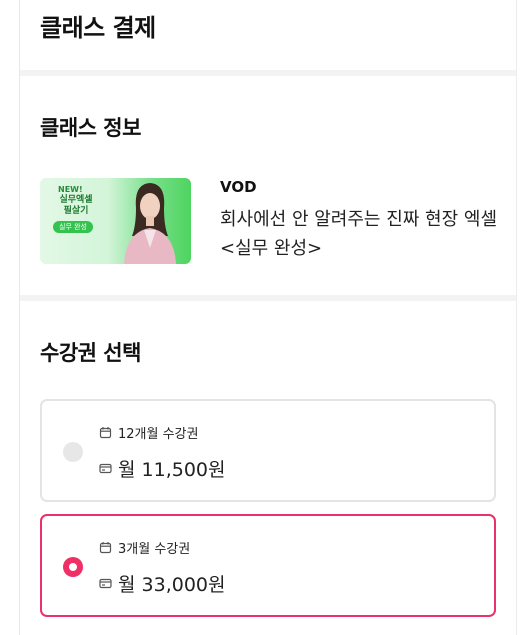 Image resolution: width=525 pixels, height=635 pixels. Describe the element at coordinates (10, 317) in the screenshot. I see `left-frame-edge` at that location.